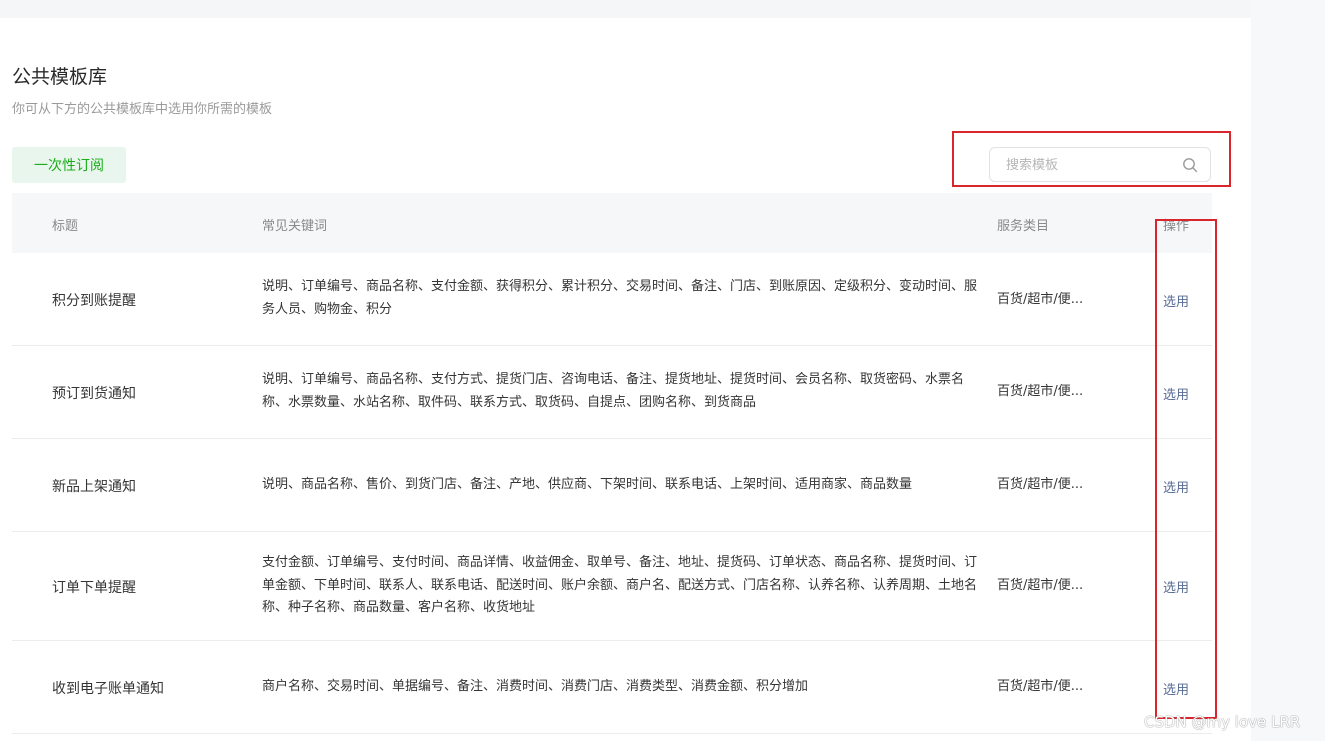  I want to click on page-margin, so click(1288, 370).